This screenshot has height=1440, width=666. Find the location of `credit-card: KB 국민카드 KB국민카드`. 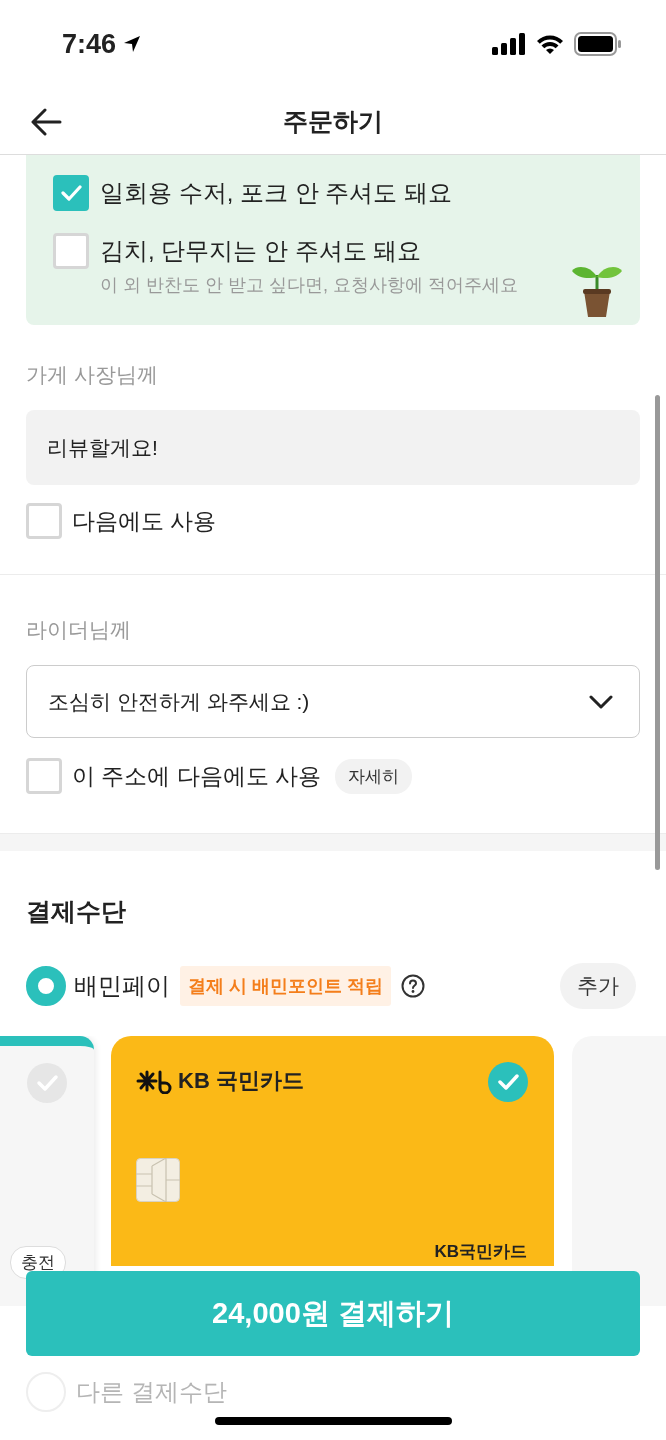

credit-card: KB 국민카드 KB국민카드 is located at coordinates (332, 1151).